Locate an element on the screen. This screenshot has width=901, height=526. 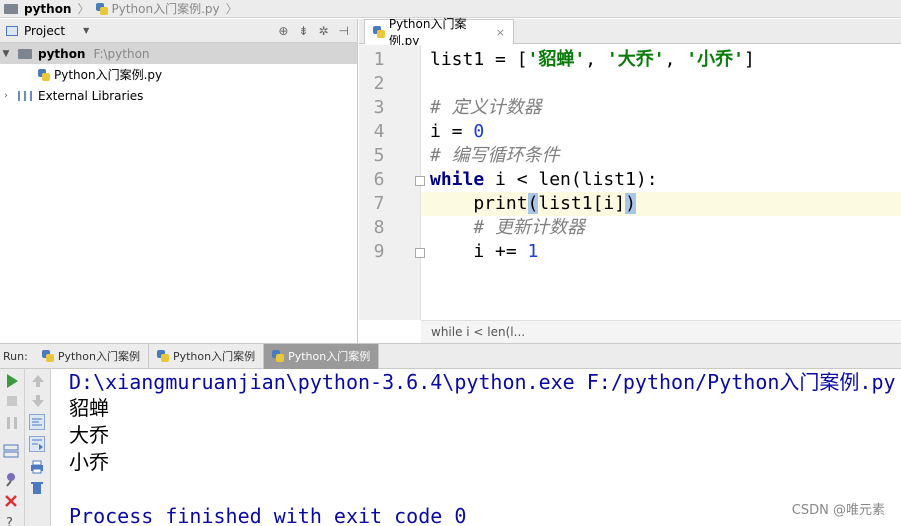
collapse-all-icon: ⇟ is located at coordinates (303, 31).